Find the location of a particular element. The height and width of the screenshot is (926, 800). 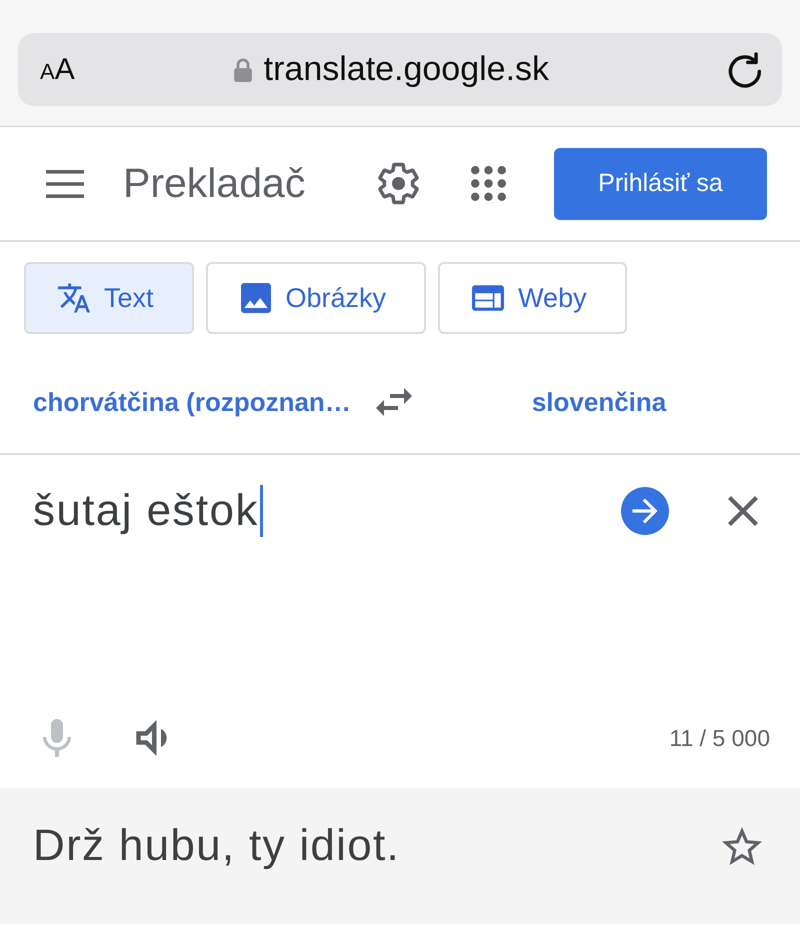

swap-arrows-icon is located at coordinates (394, 402).